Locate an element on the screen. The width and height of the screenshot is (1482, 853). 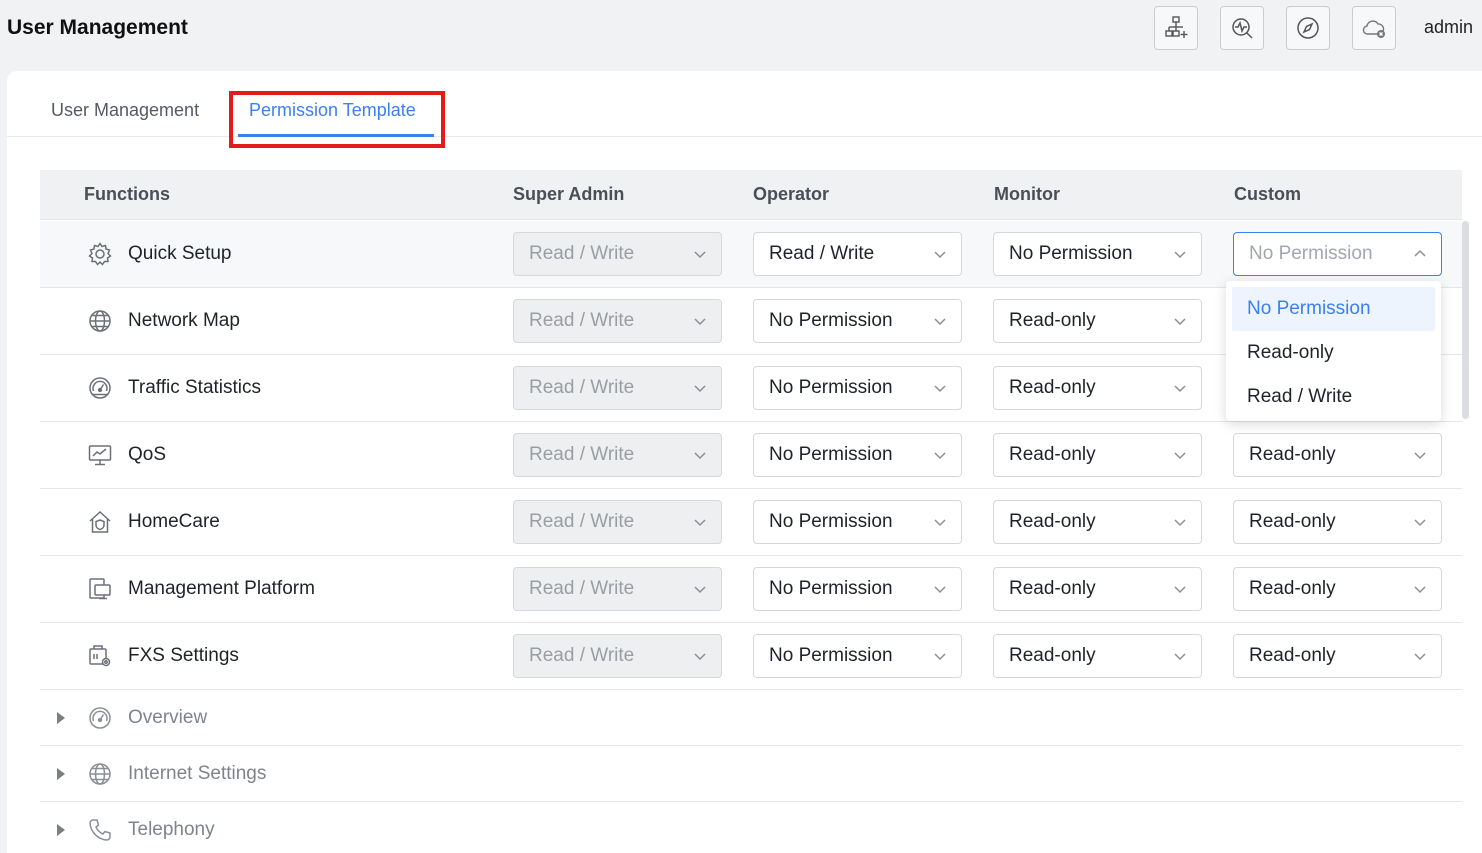
tab-bar: User Management Permission Template is located at coordinates (744, 109).